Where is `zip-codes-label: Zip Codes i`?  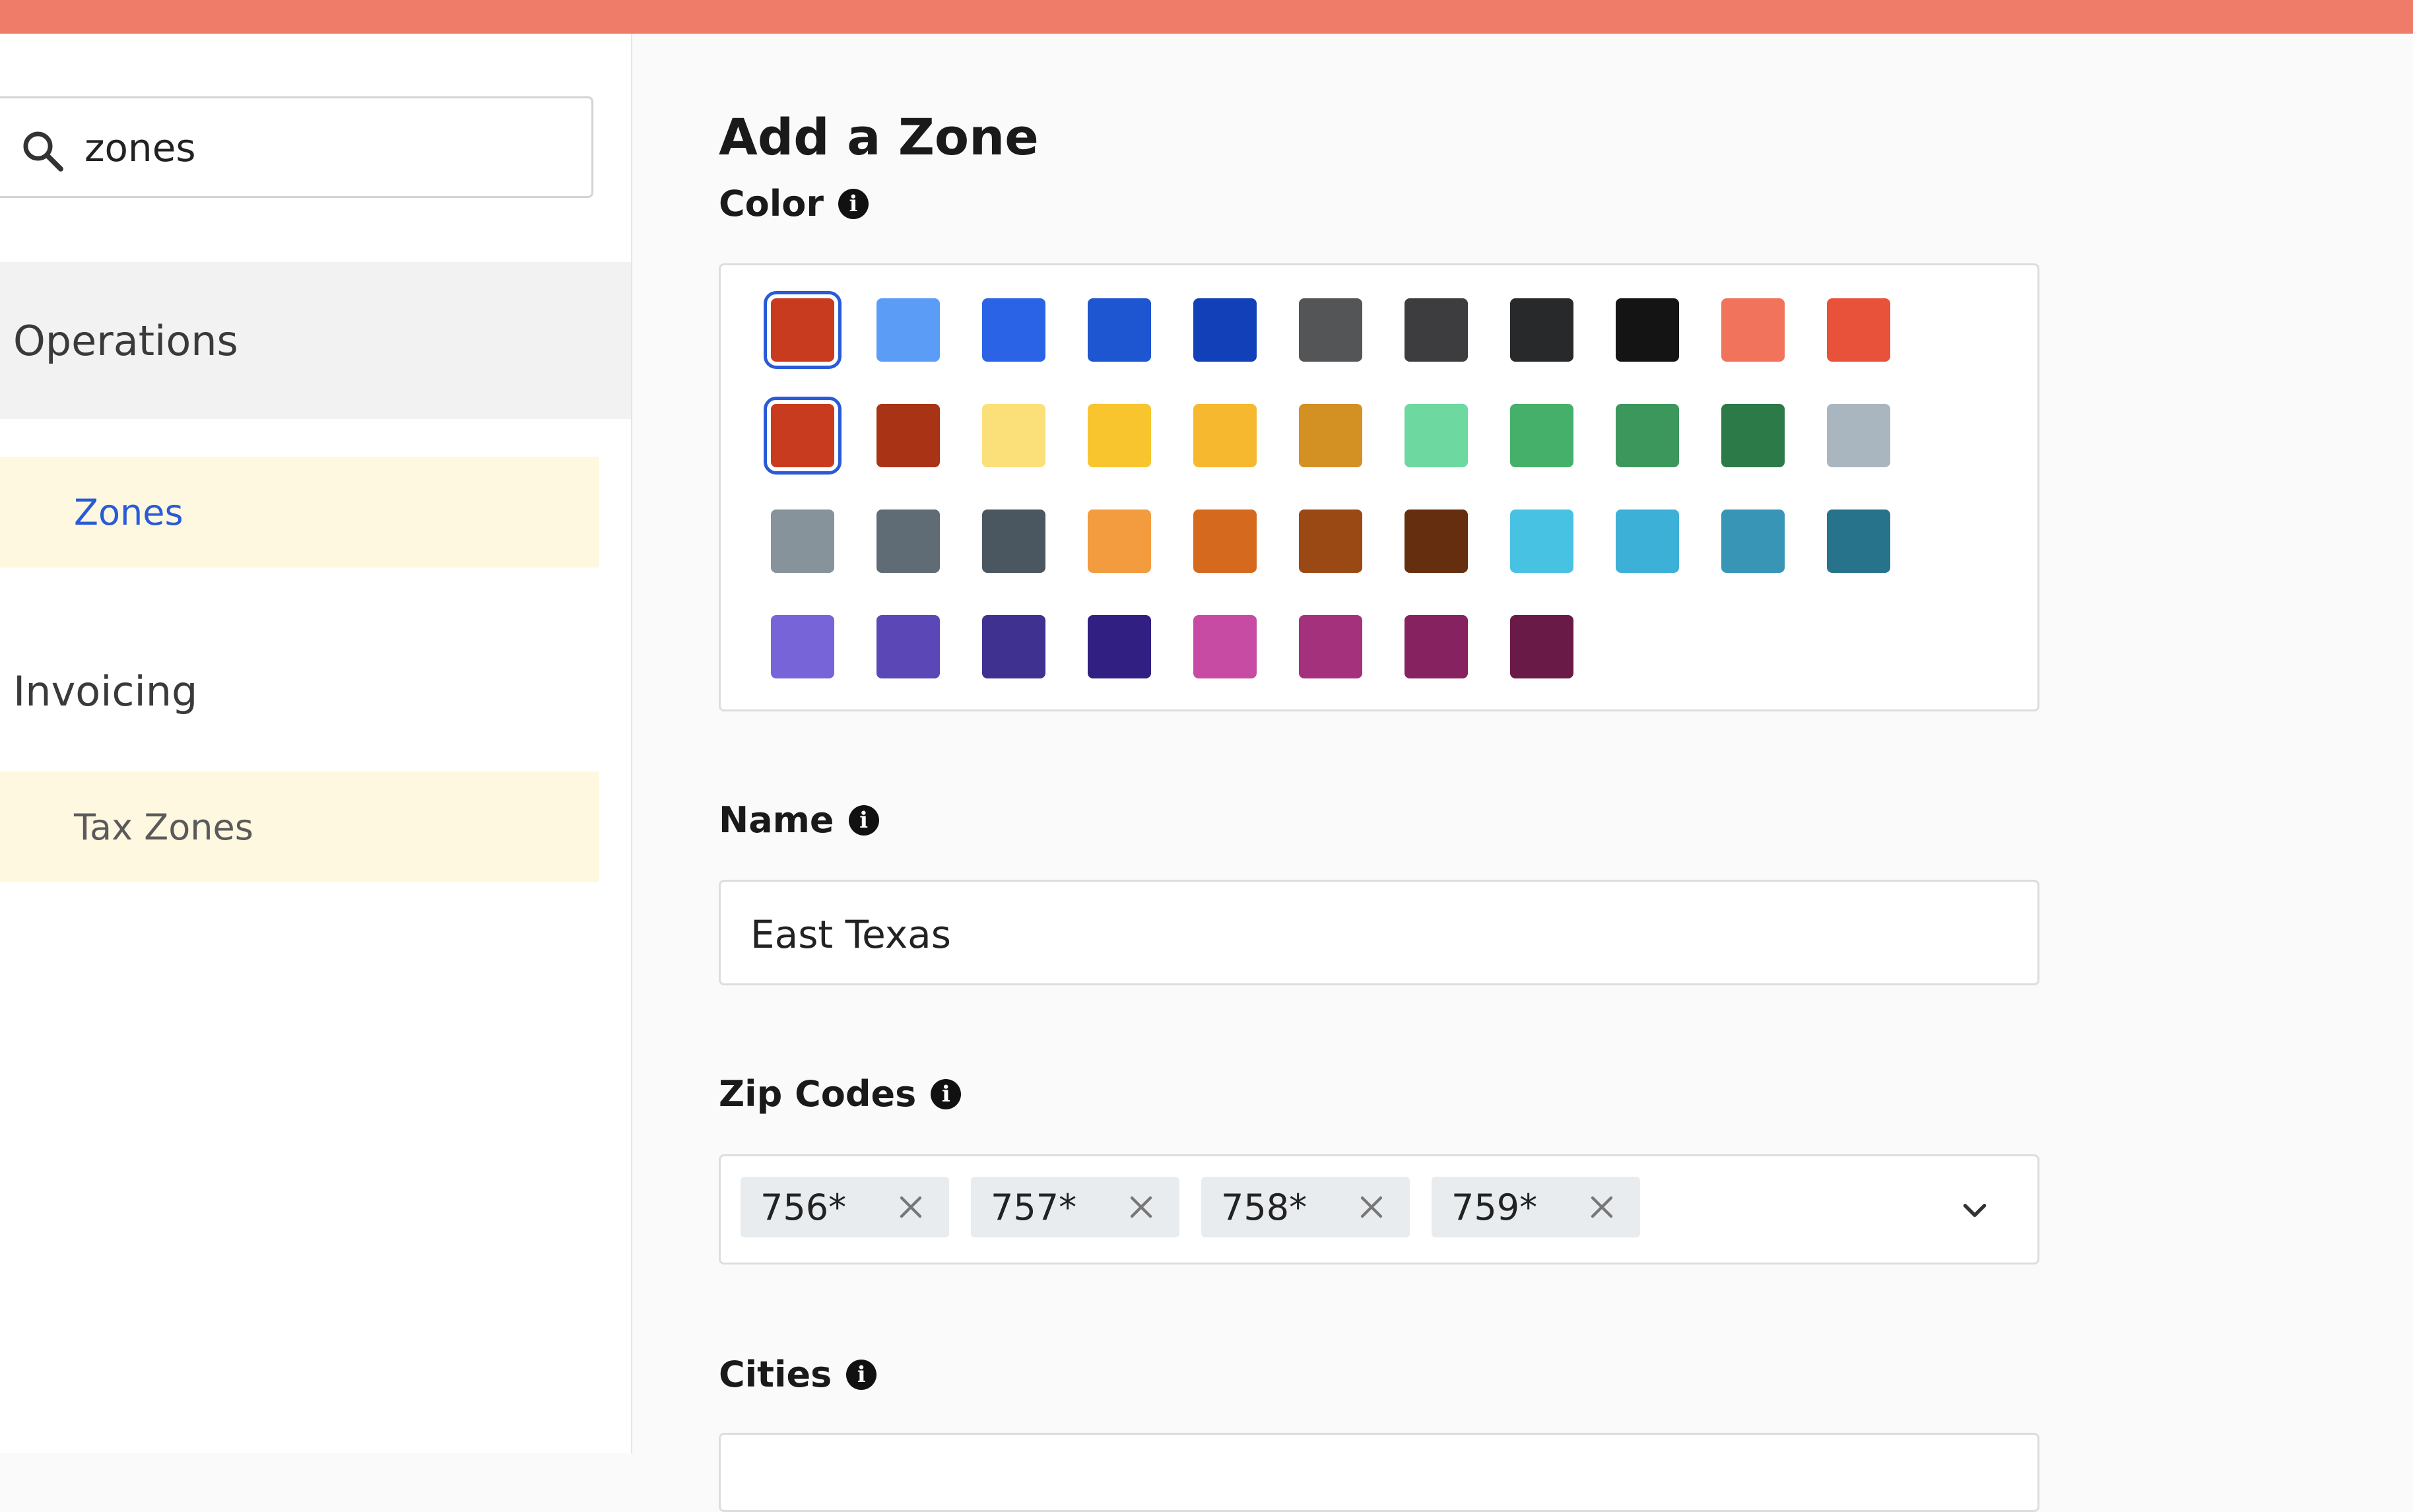
zip-codes-label: Zip Codes i is located at coordinates (840, 1094).